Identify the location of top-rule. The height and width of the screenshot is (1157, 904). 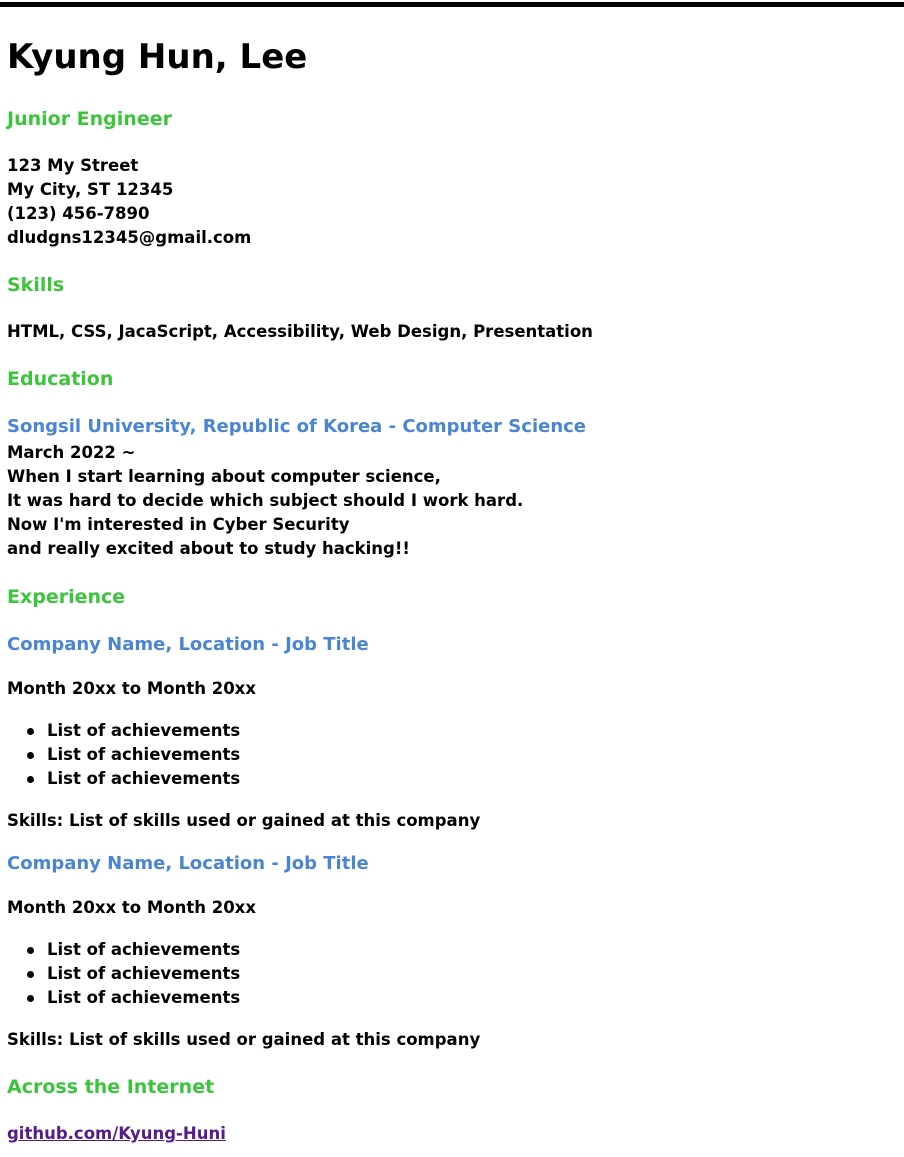
(452, 4).